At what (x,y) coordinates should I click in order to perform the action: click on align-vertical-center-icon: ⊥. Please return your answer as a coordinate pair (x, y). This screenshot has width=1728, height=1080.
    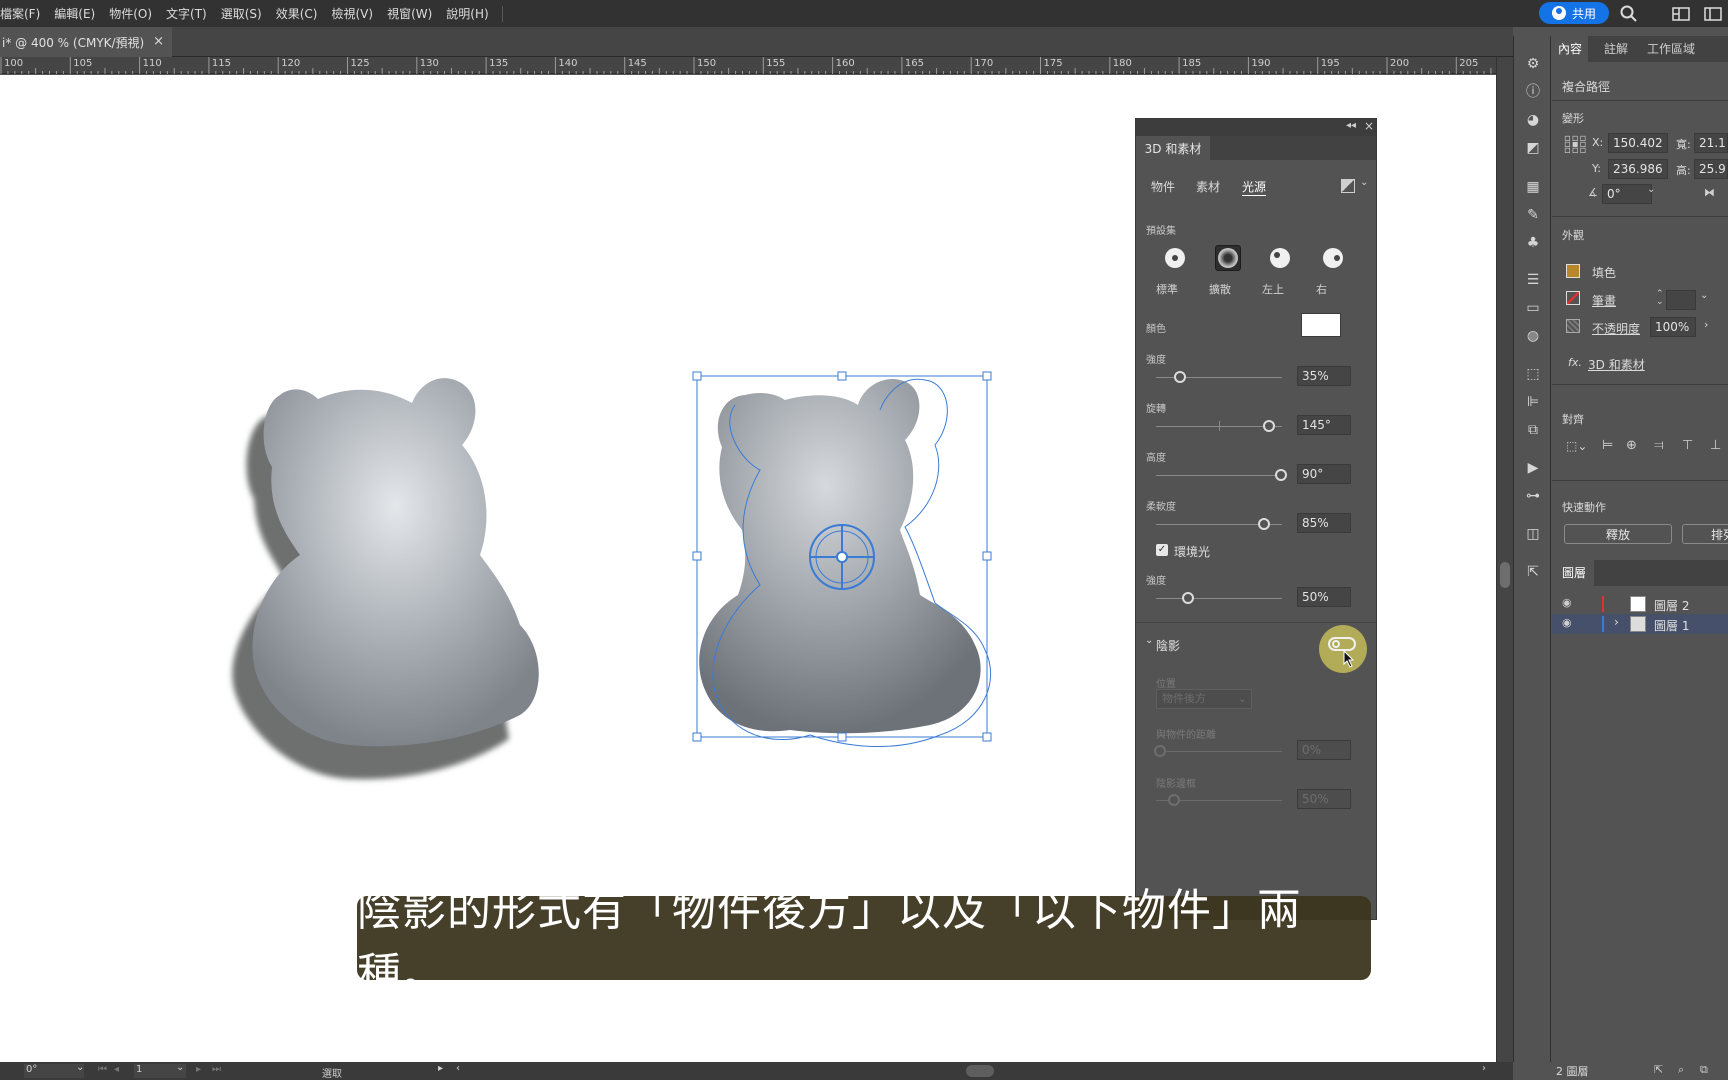
    Looking at the image, I should click on (1715, 445).